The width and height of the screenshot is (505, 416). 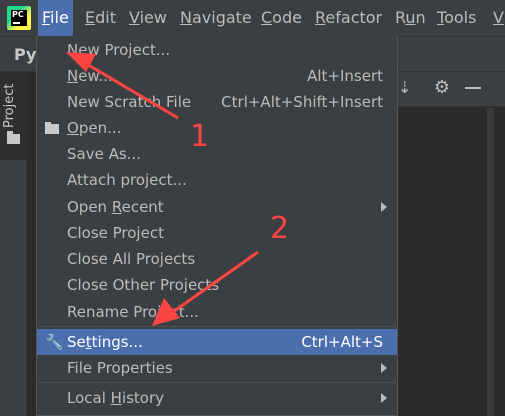 I want to click on menu-item-new-scratch-file: New Scratch File Ctrl+Alt+Shift+Insert, so click(x=217, y=102).